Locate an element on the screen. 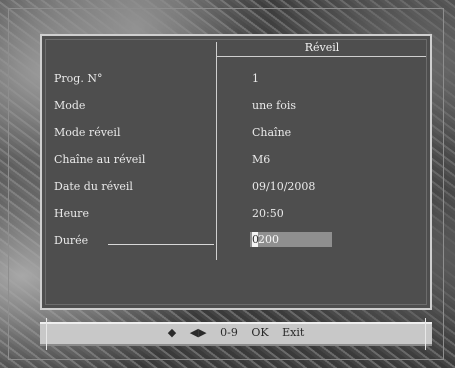 This screenshot has width=455, height=368. ok-key-hint: OK is located at coordinates (260, 332).